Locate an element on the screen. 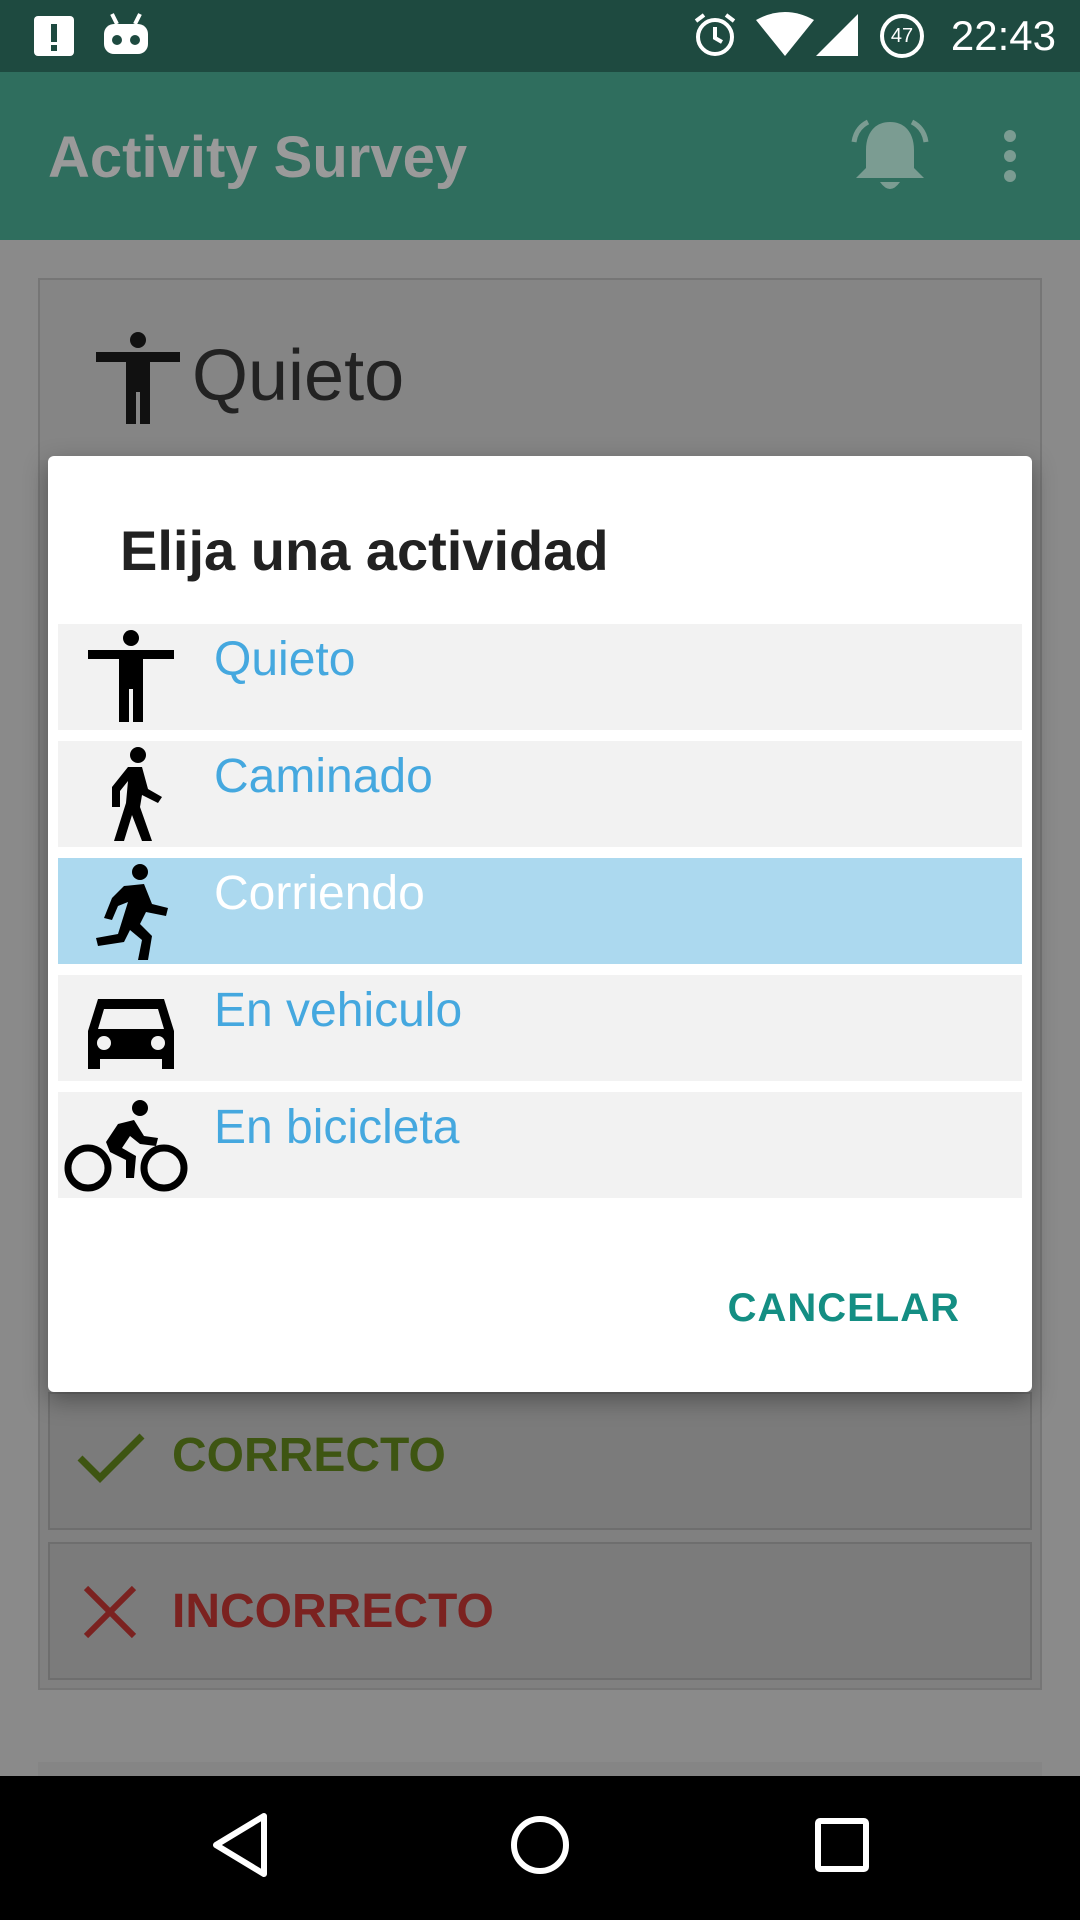 The height and width of the screenshot is (1920, 1080). activity-item-corriendo: Corriendo is located at coordinates (540, 911).